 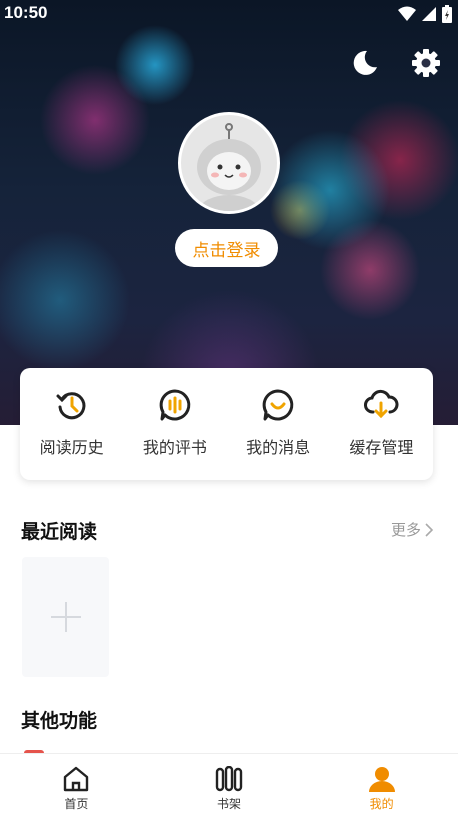 I want to click on robot-avatar-icon, so click(x=229, y=167).